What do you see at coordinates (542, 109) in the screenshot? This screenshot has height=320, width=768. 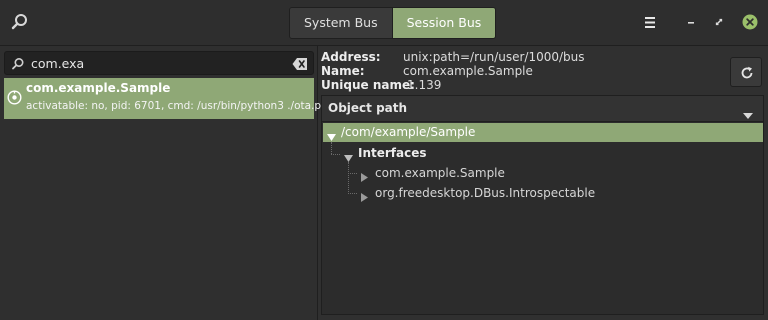 I see `tree-header: Object path` at bounding box center [542, 109].